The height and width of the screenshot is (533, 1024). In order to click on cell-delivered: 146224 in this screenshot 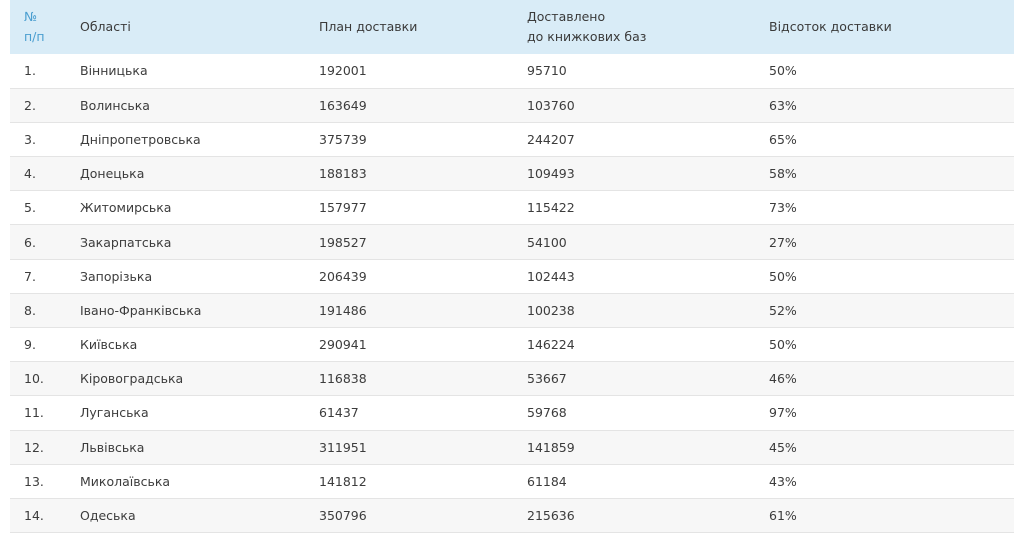, I will do `click(551, 345)`.